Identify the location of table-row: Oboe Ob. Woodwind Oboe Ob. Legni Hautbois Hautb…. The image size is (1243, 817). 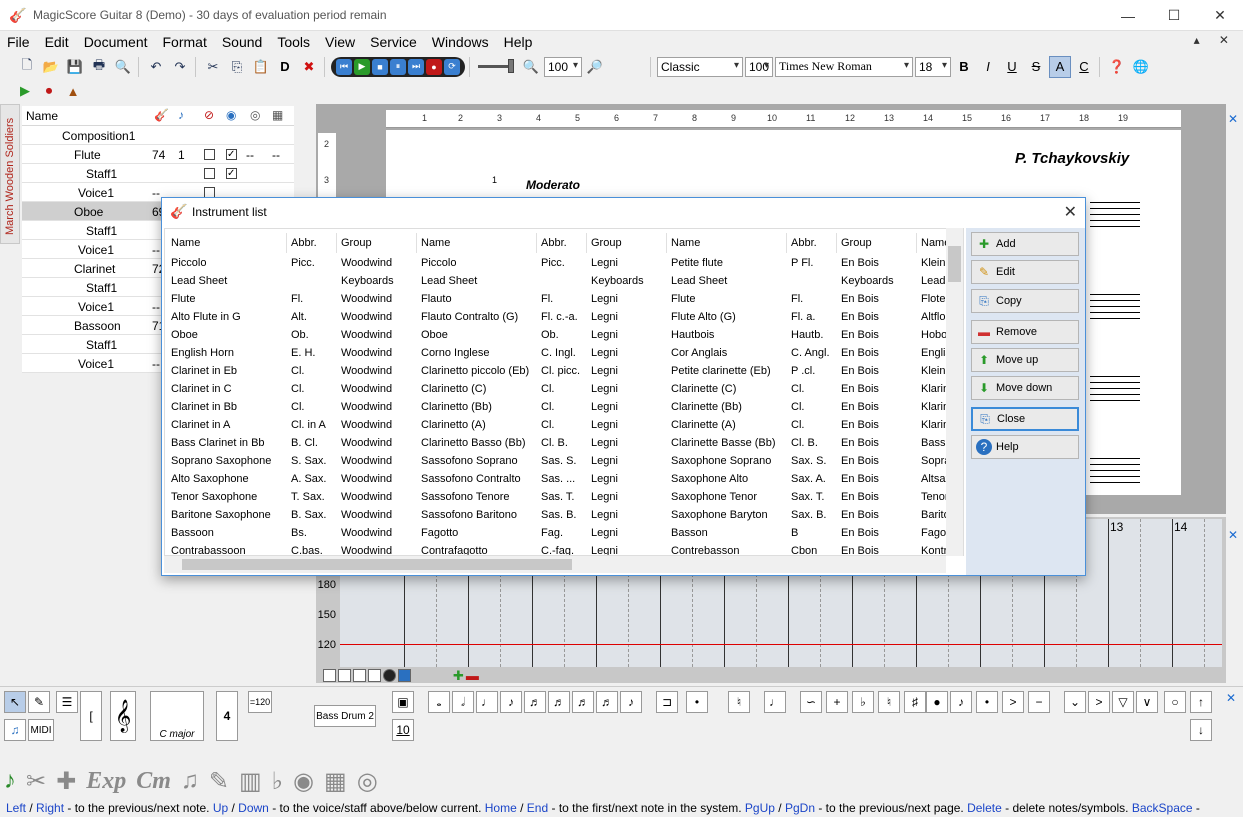
(564, 336).